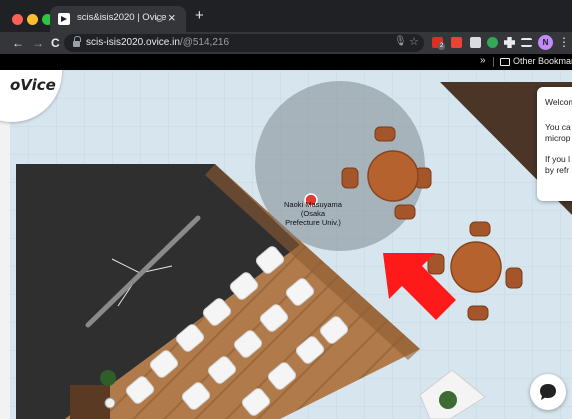 Image resolution: width=572 pixels, height=419 pixels. What do you see at coordinates (400, 41) in the screenshot?
I see `microphone-icon: 🎙` at bounding box center [400, 41].